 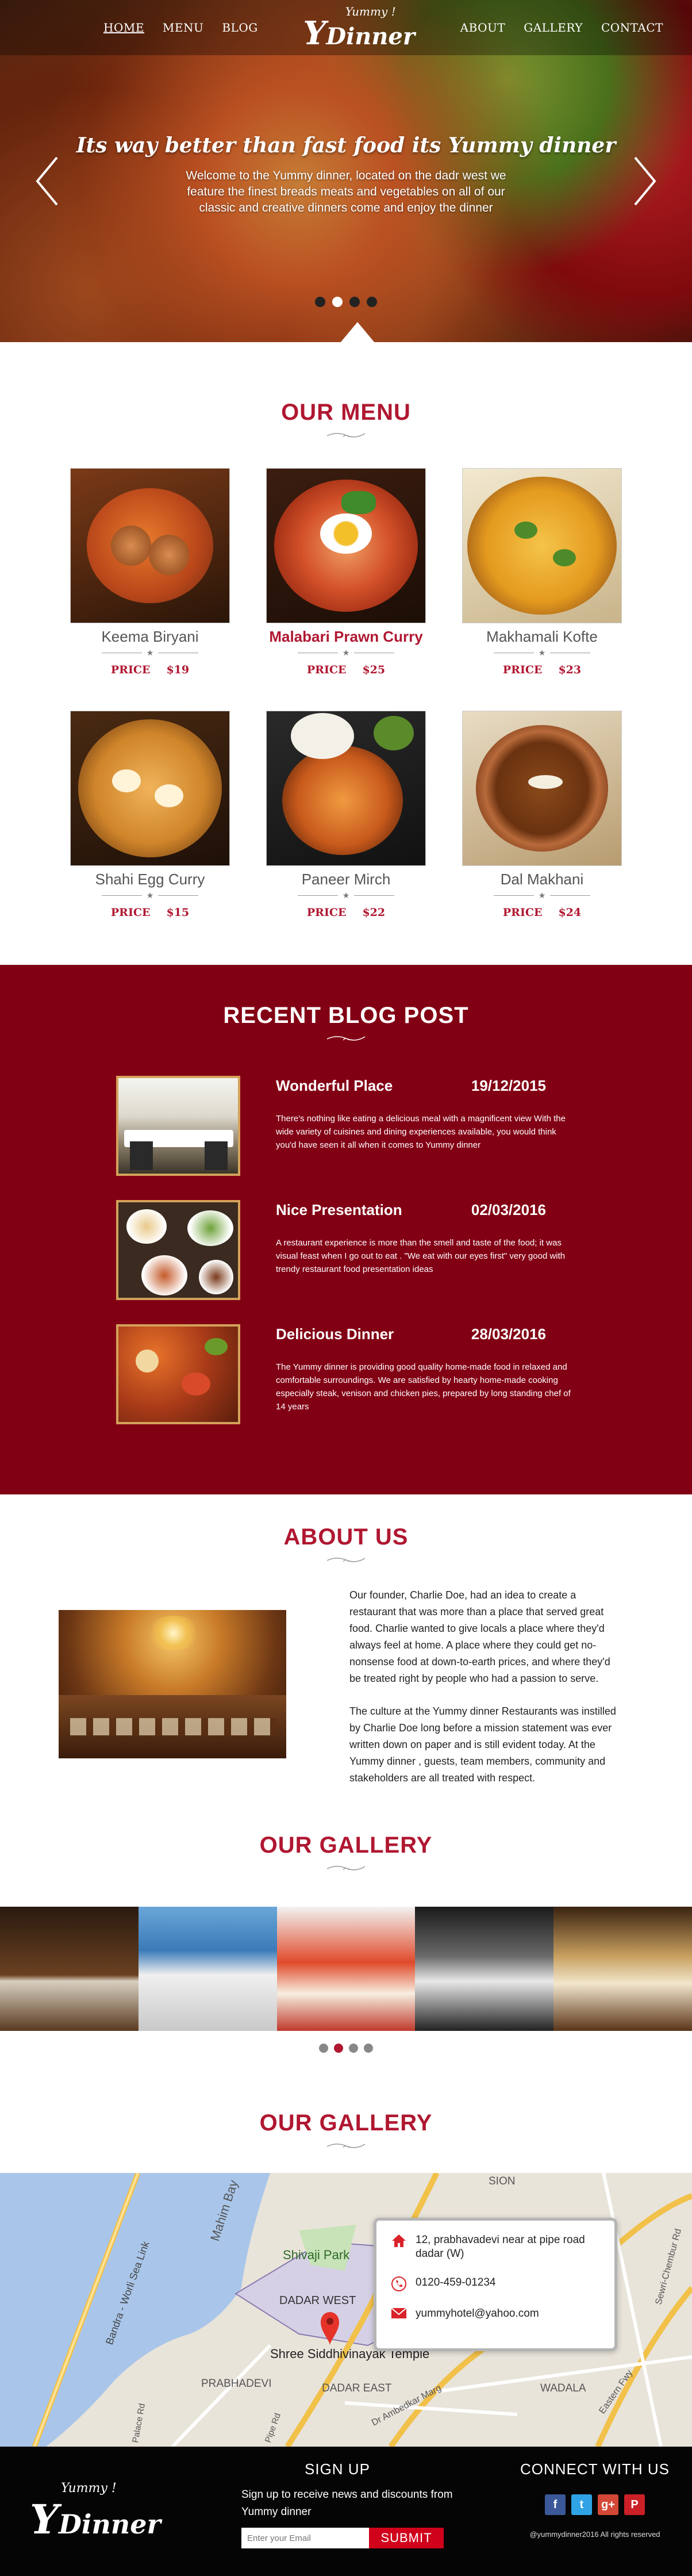 What do you see at coordinates (563, 2388) in the screenshot?
I see `map-label: WADALA` at bounding box center [563, 2388].